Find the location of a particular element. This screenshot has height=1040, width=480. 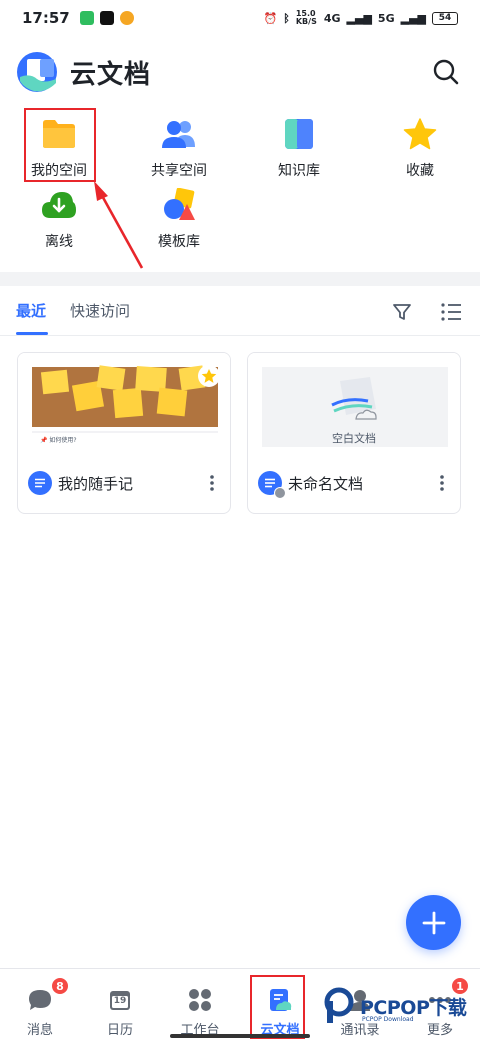

filter-button is located at coordinates (402, 312).